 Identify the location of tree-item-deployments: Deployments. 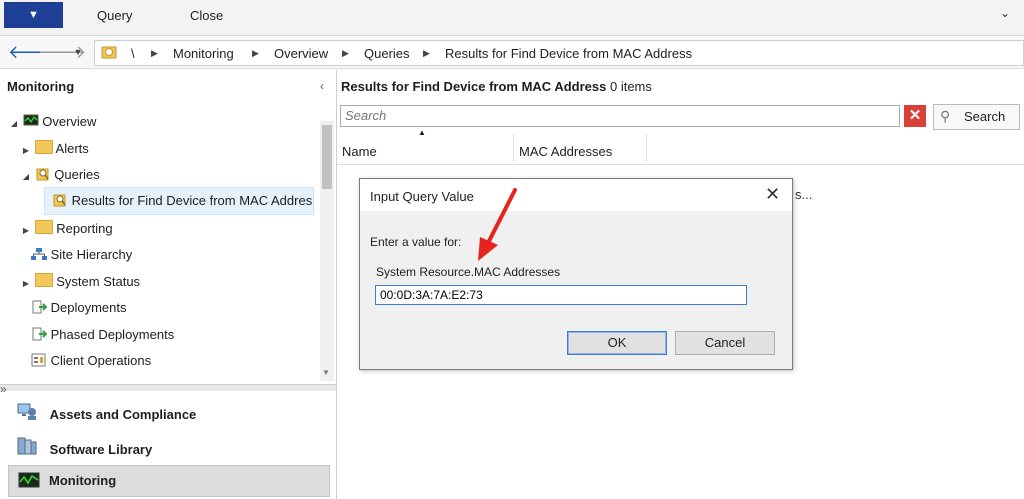
(79, 307).